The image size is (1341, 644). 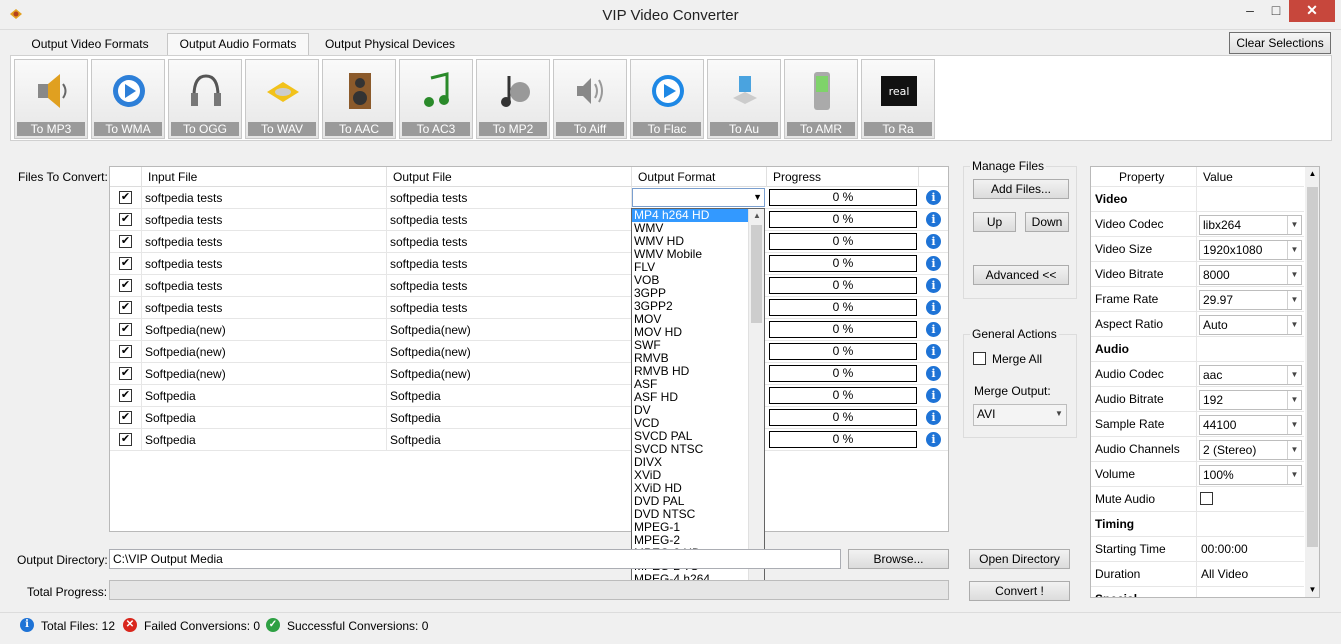 What do you see at coordinates (1280, 43) in the screenshot?
I see `clear-selections-button: Clear Selections` at bounding box center [1280, 43].